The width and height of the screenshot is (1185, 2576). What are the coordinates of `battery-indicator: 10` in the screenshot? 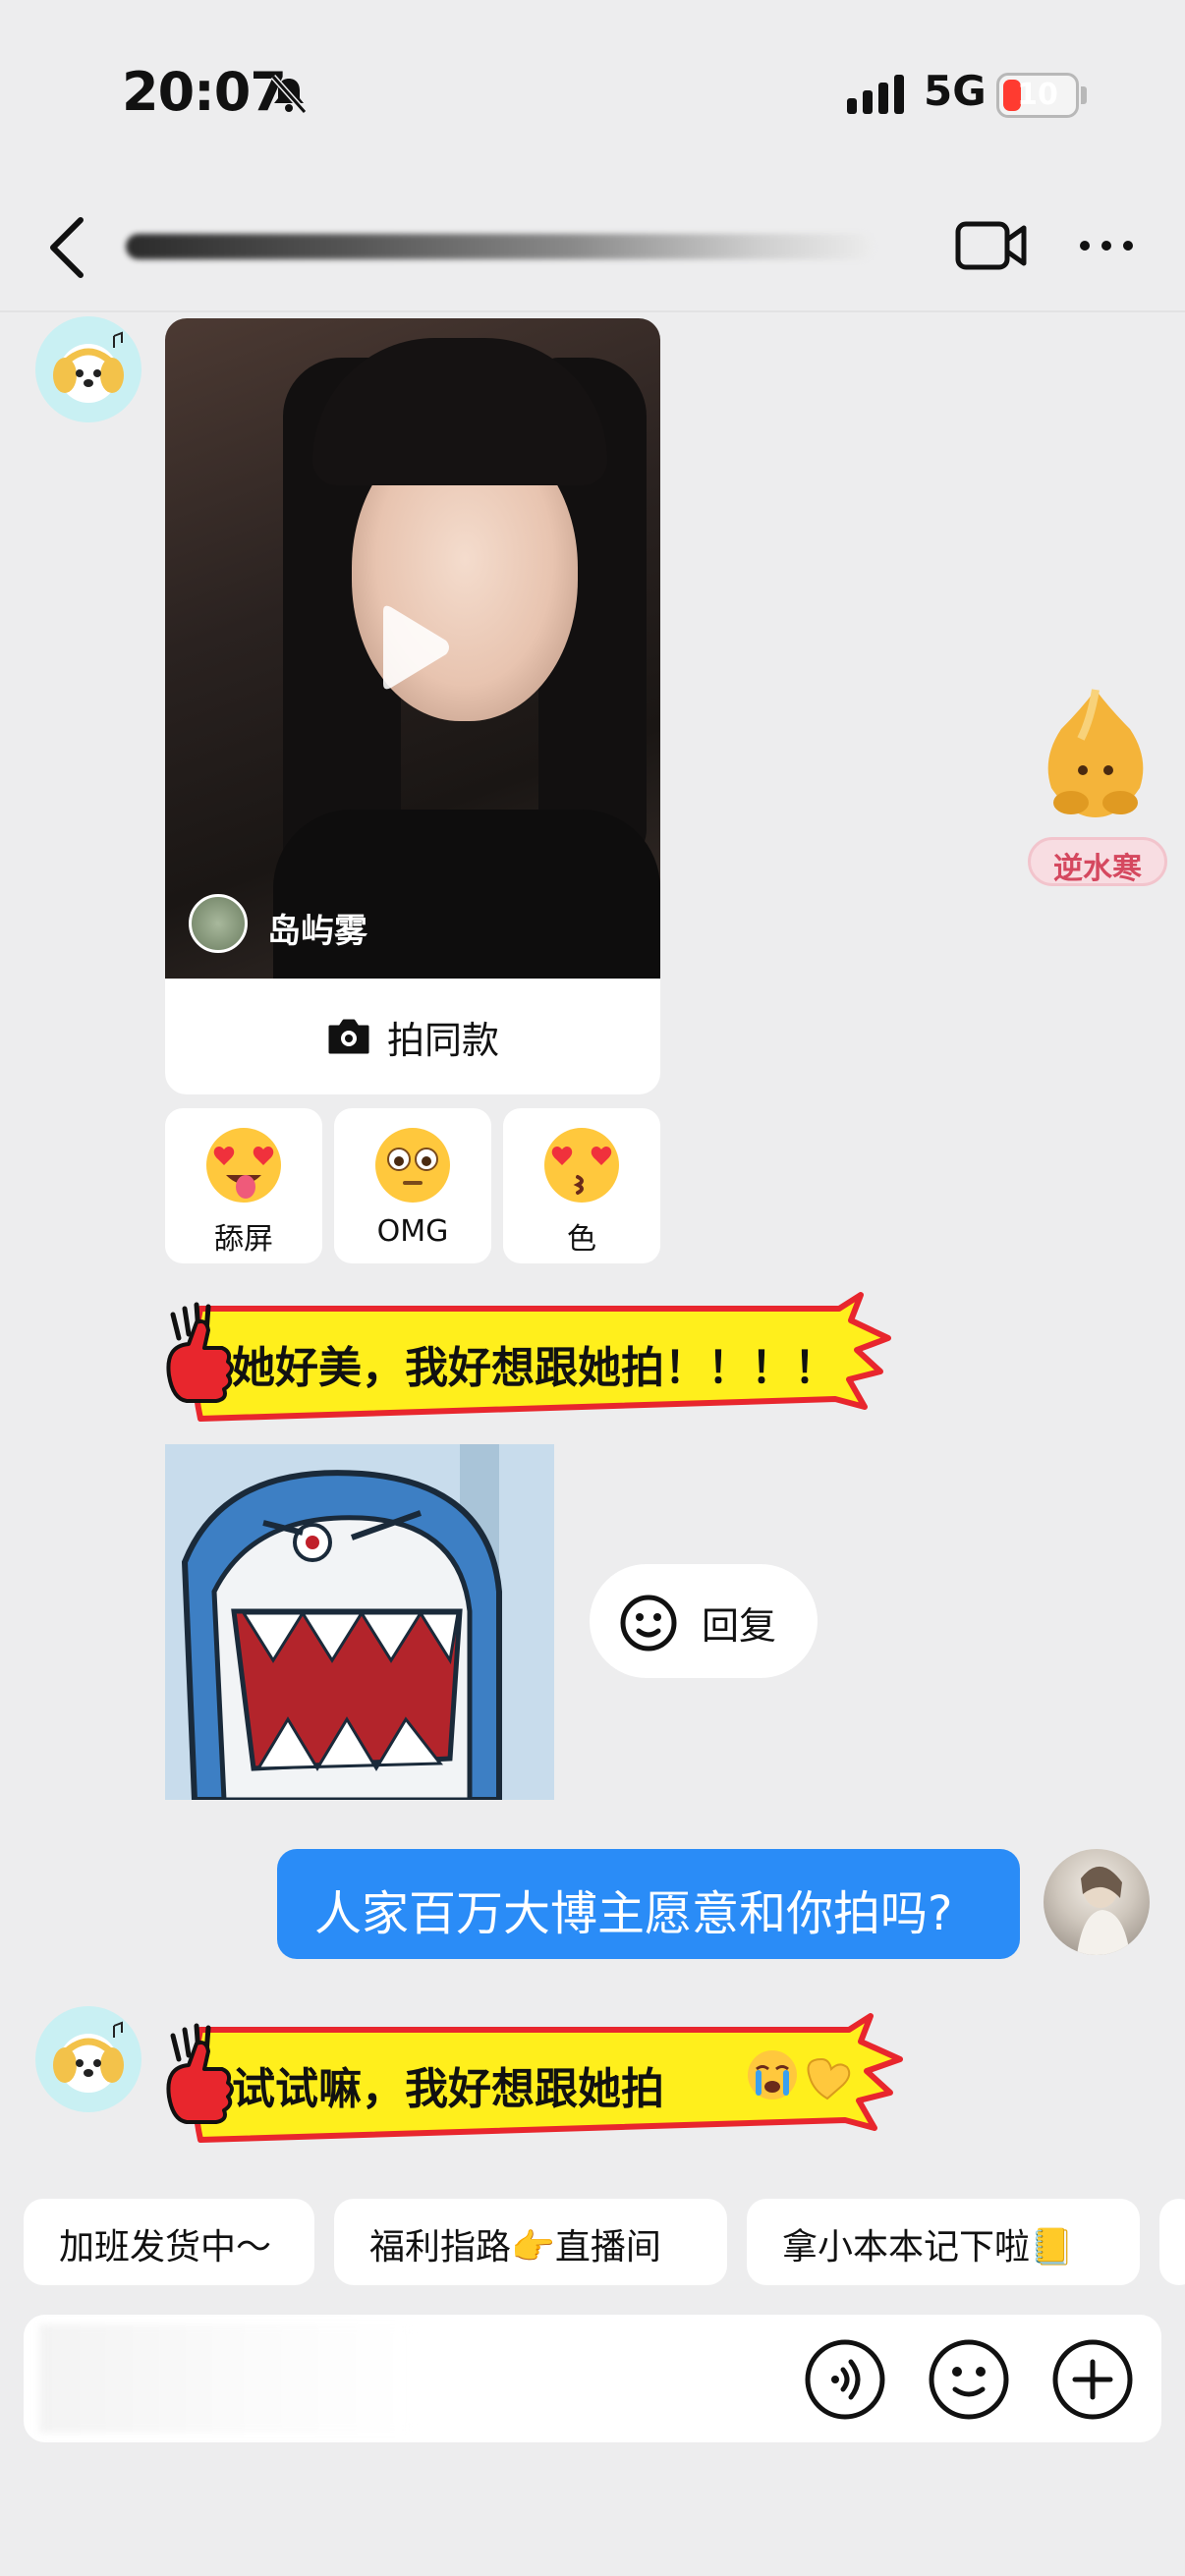 It's located at (1038, 95).